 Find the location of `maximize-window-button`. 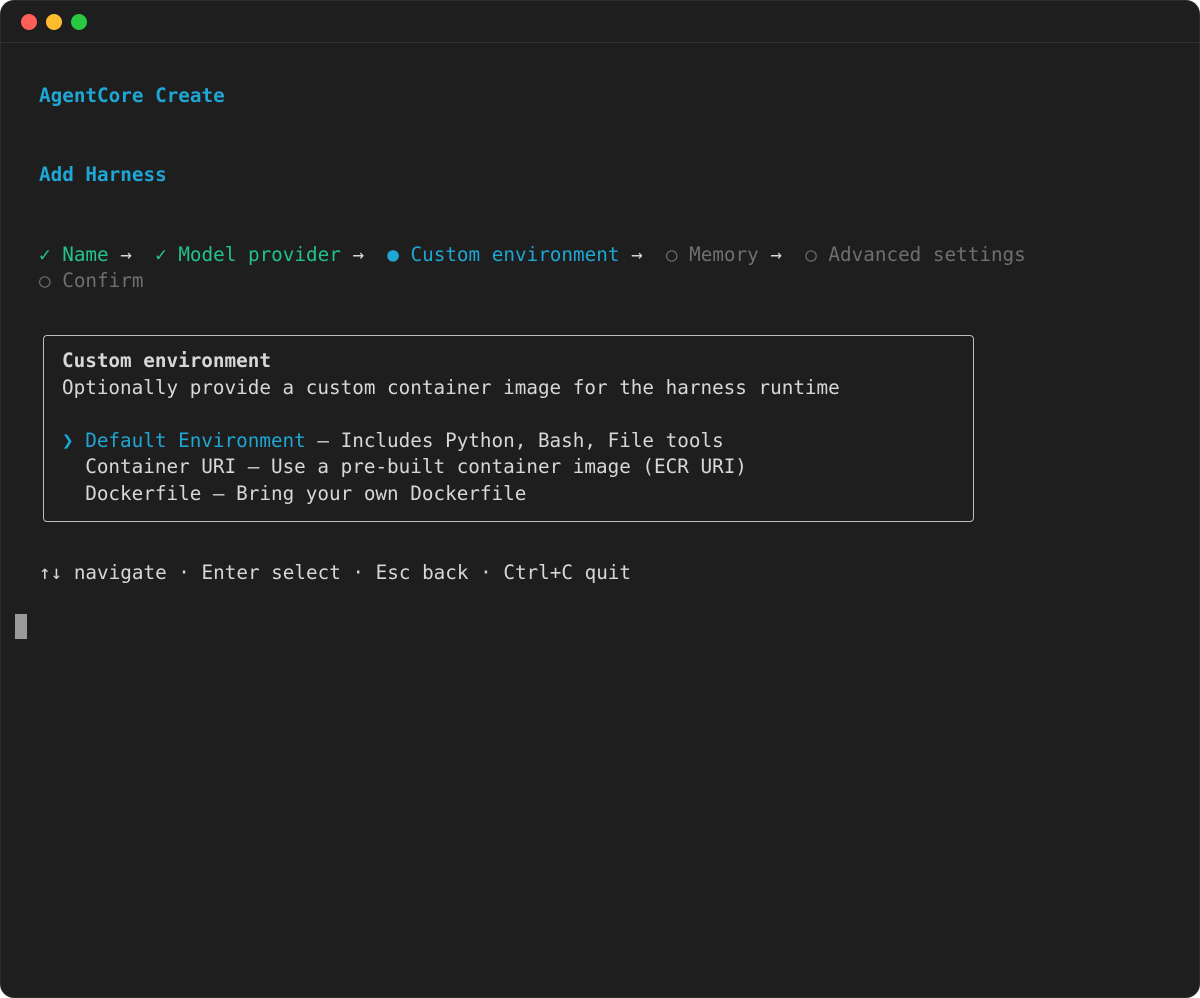

maximize-window-button is located at coordinates (79, 22).